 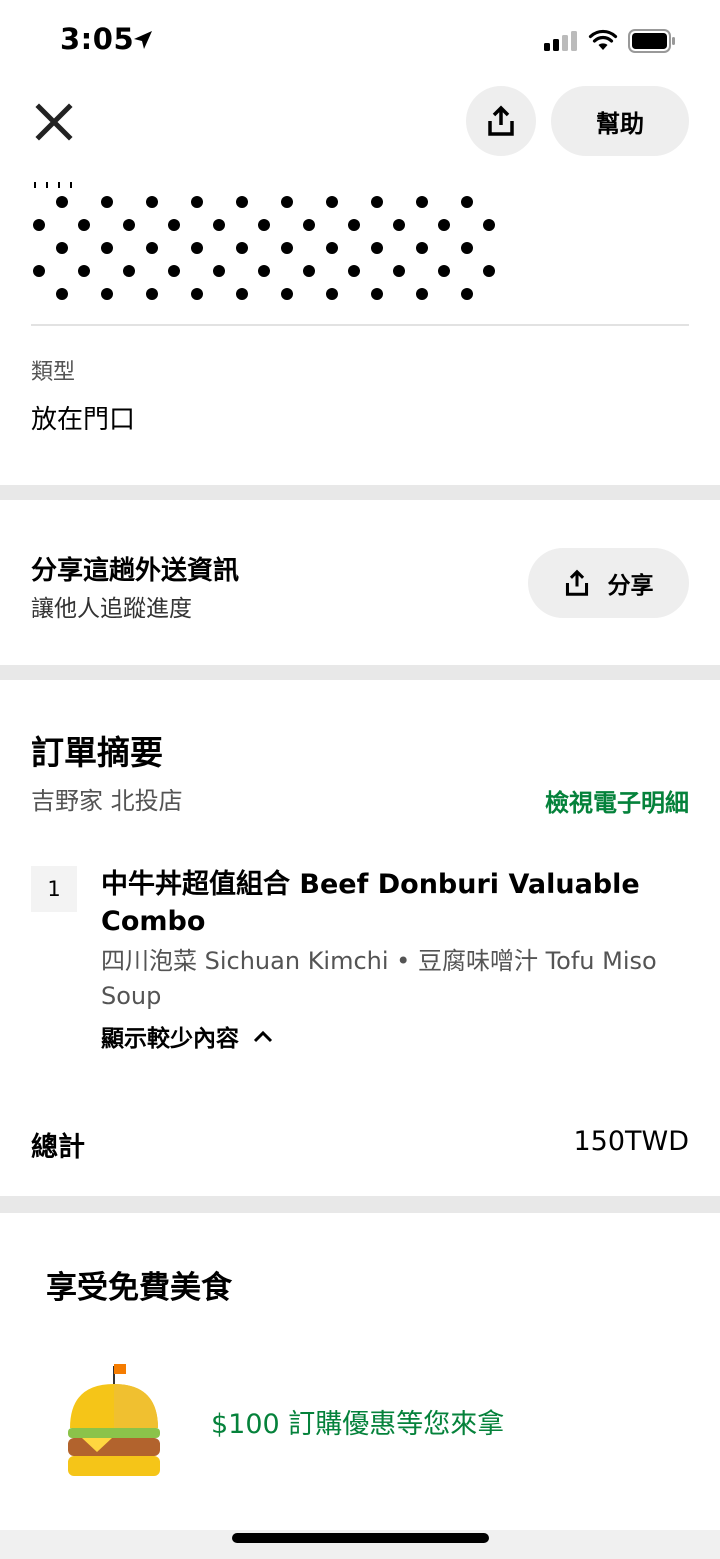 I want to click on share-subtitle: 讓他人追蹤進度, so click(x=111, y=609).